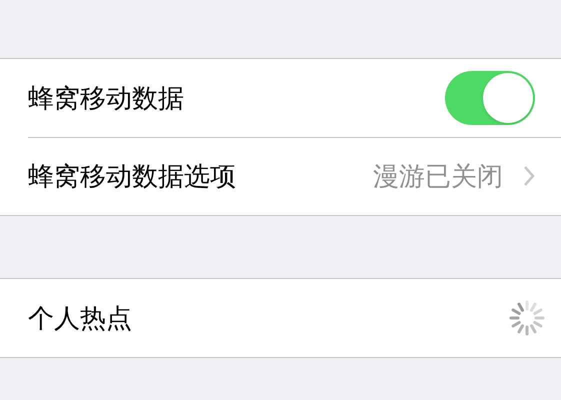 The image size is (561, 400). I want to click on chevron-icon, so click(529, 176).